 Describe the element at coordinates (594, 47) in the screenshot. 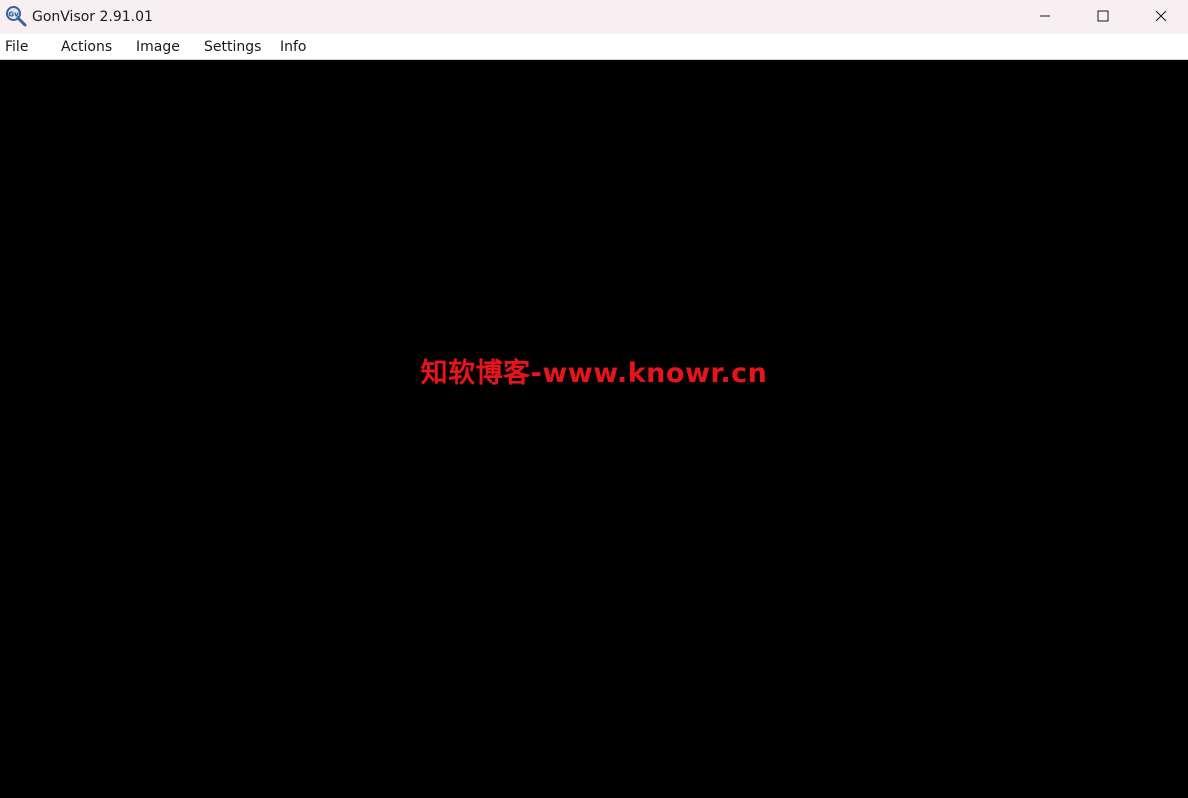

I see `menu-bar: File Actions Image Settings Info` at that location.